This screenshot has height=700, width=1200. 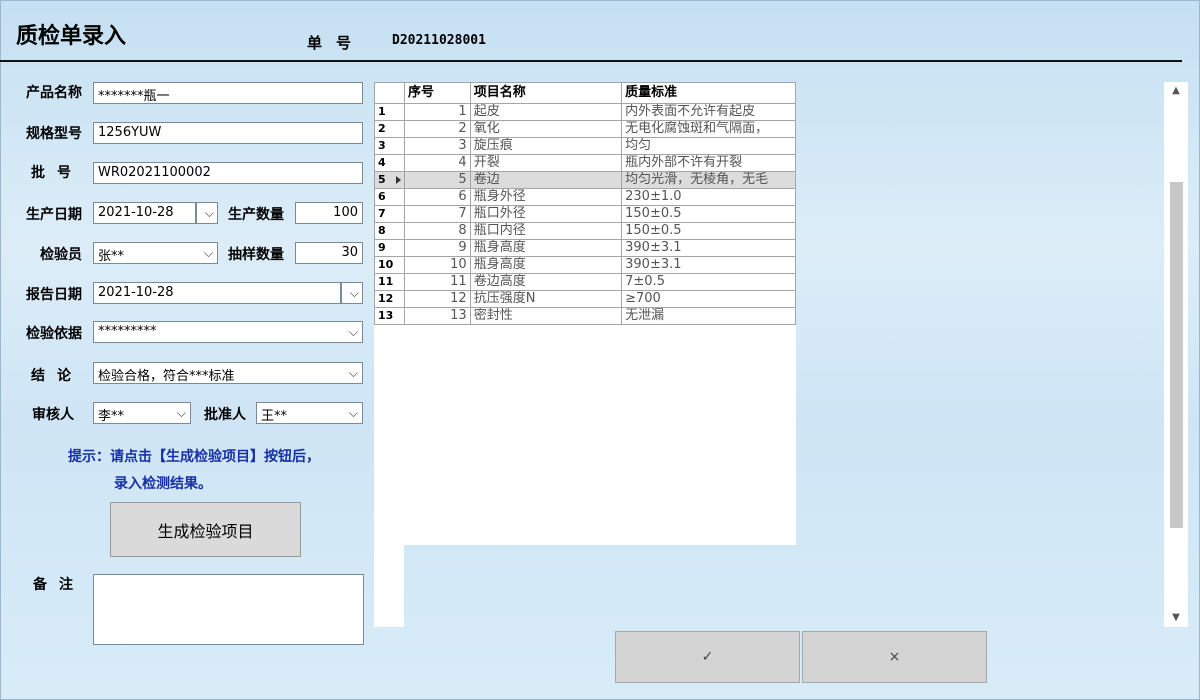 I want to click on table-row: 5 5 卷边 均匀光滑，无棱角，无毛, so click(x=585, y=180).